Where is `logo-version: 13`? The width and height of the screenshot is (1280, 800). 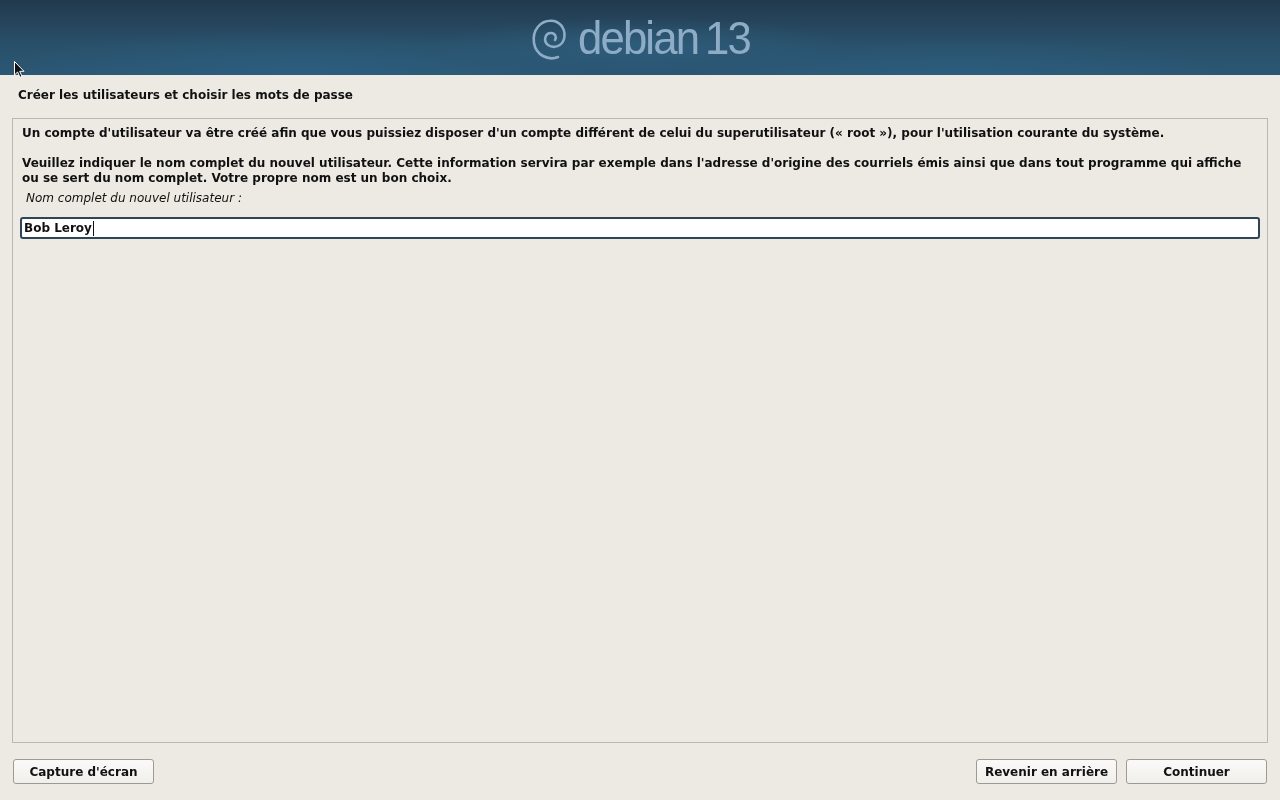 logo-version: 13 is located at coordinates (728, 37).